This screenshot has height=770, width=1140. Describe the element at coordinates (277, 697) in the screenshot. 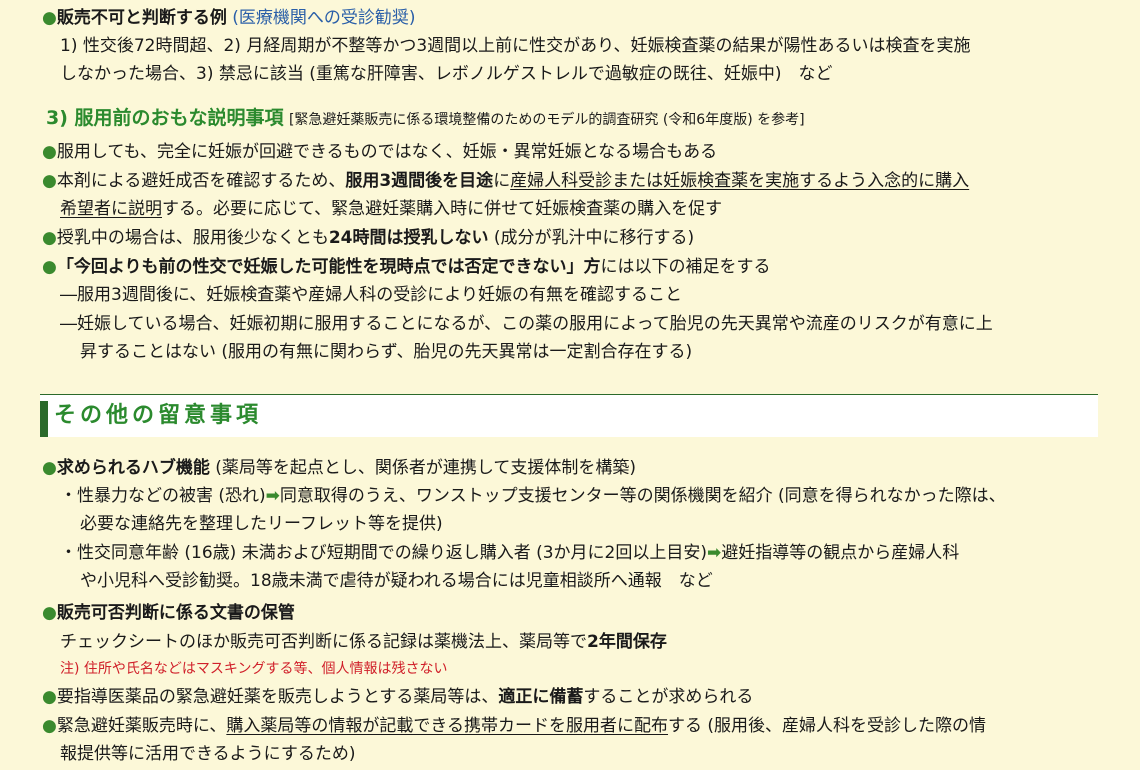

I see `stock-text-a: 要指導医薬品の緊急避妊薬を販売しようとする薬局等は、` at that location.